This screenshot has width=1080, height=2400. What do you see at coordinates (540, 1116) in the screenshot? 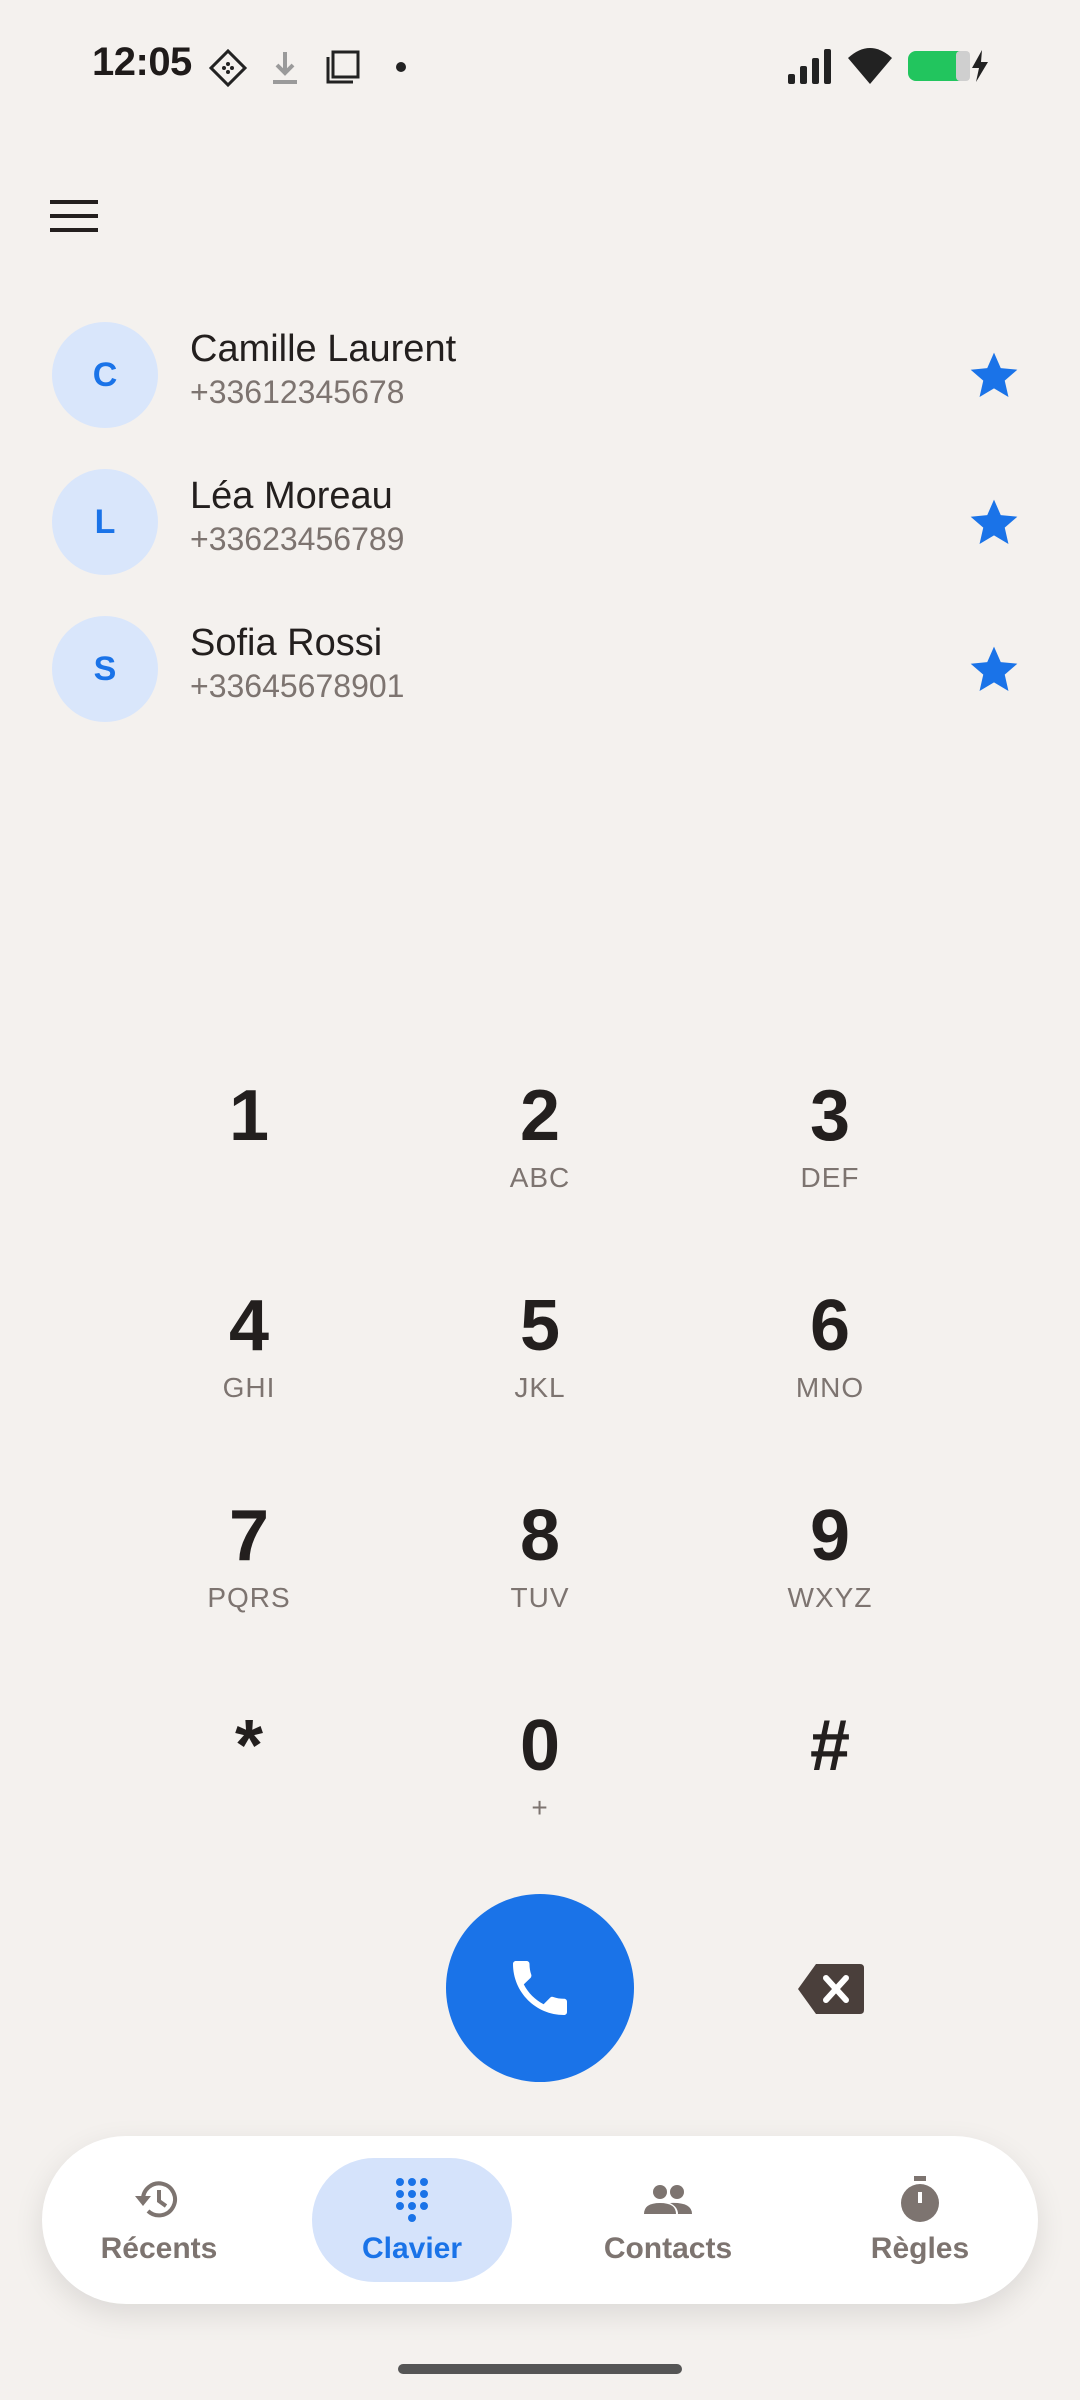
I see `key-digit: 2` at bounding box center [540, 1116].